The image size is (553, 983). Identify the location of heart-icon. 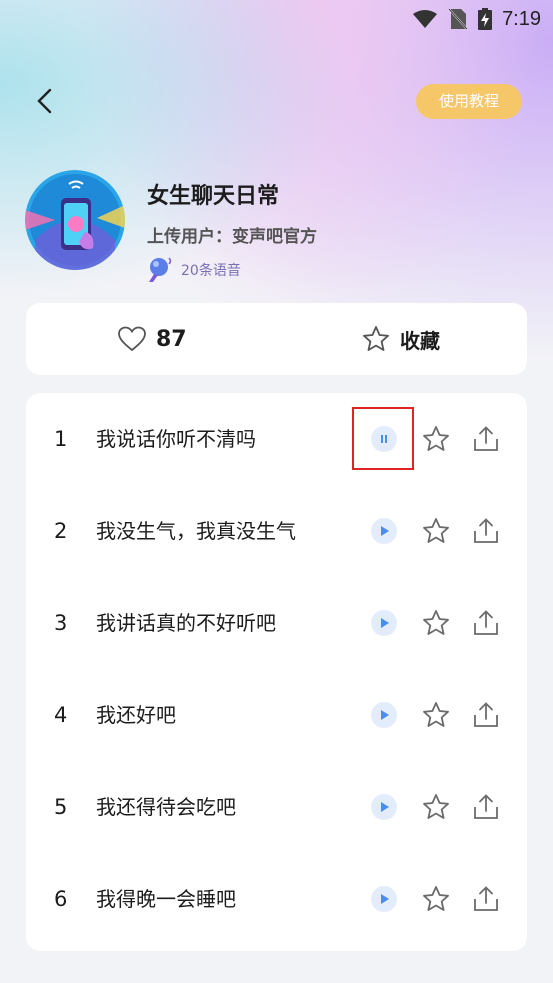
(132, 339).